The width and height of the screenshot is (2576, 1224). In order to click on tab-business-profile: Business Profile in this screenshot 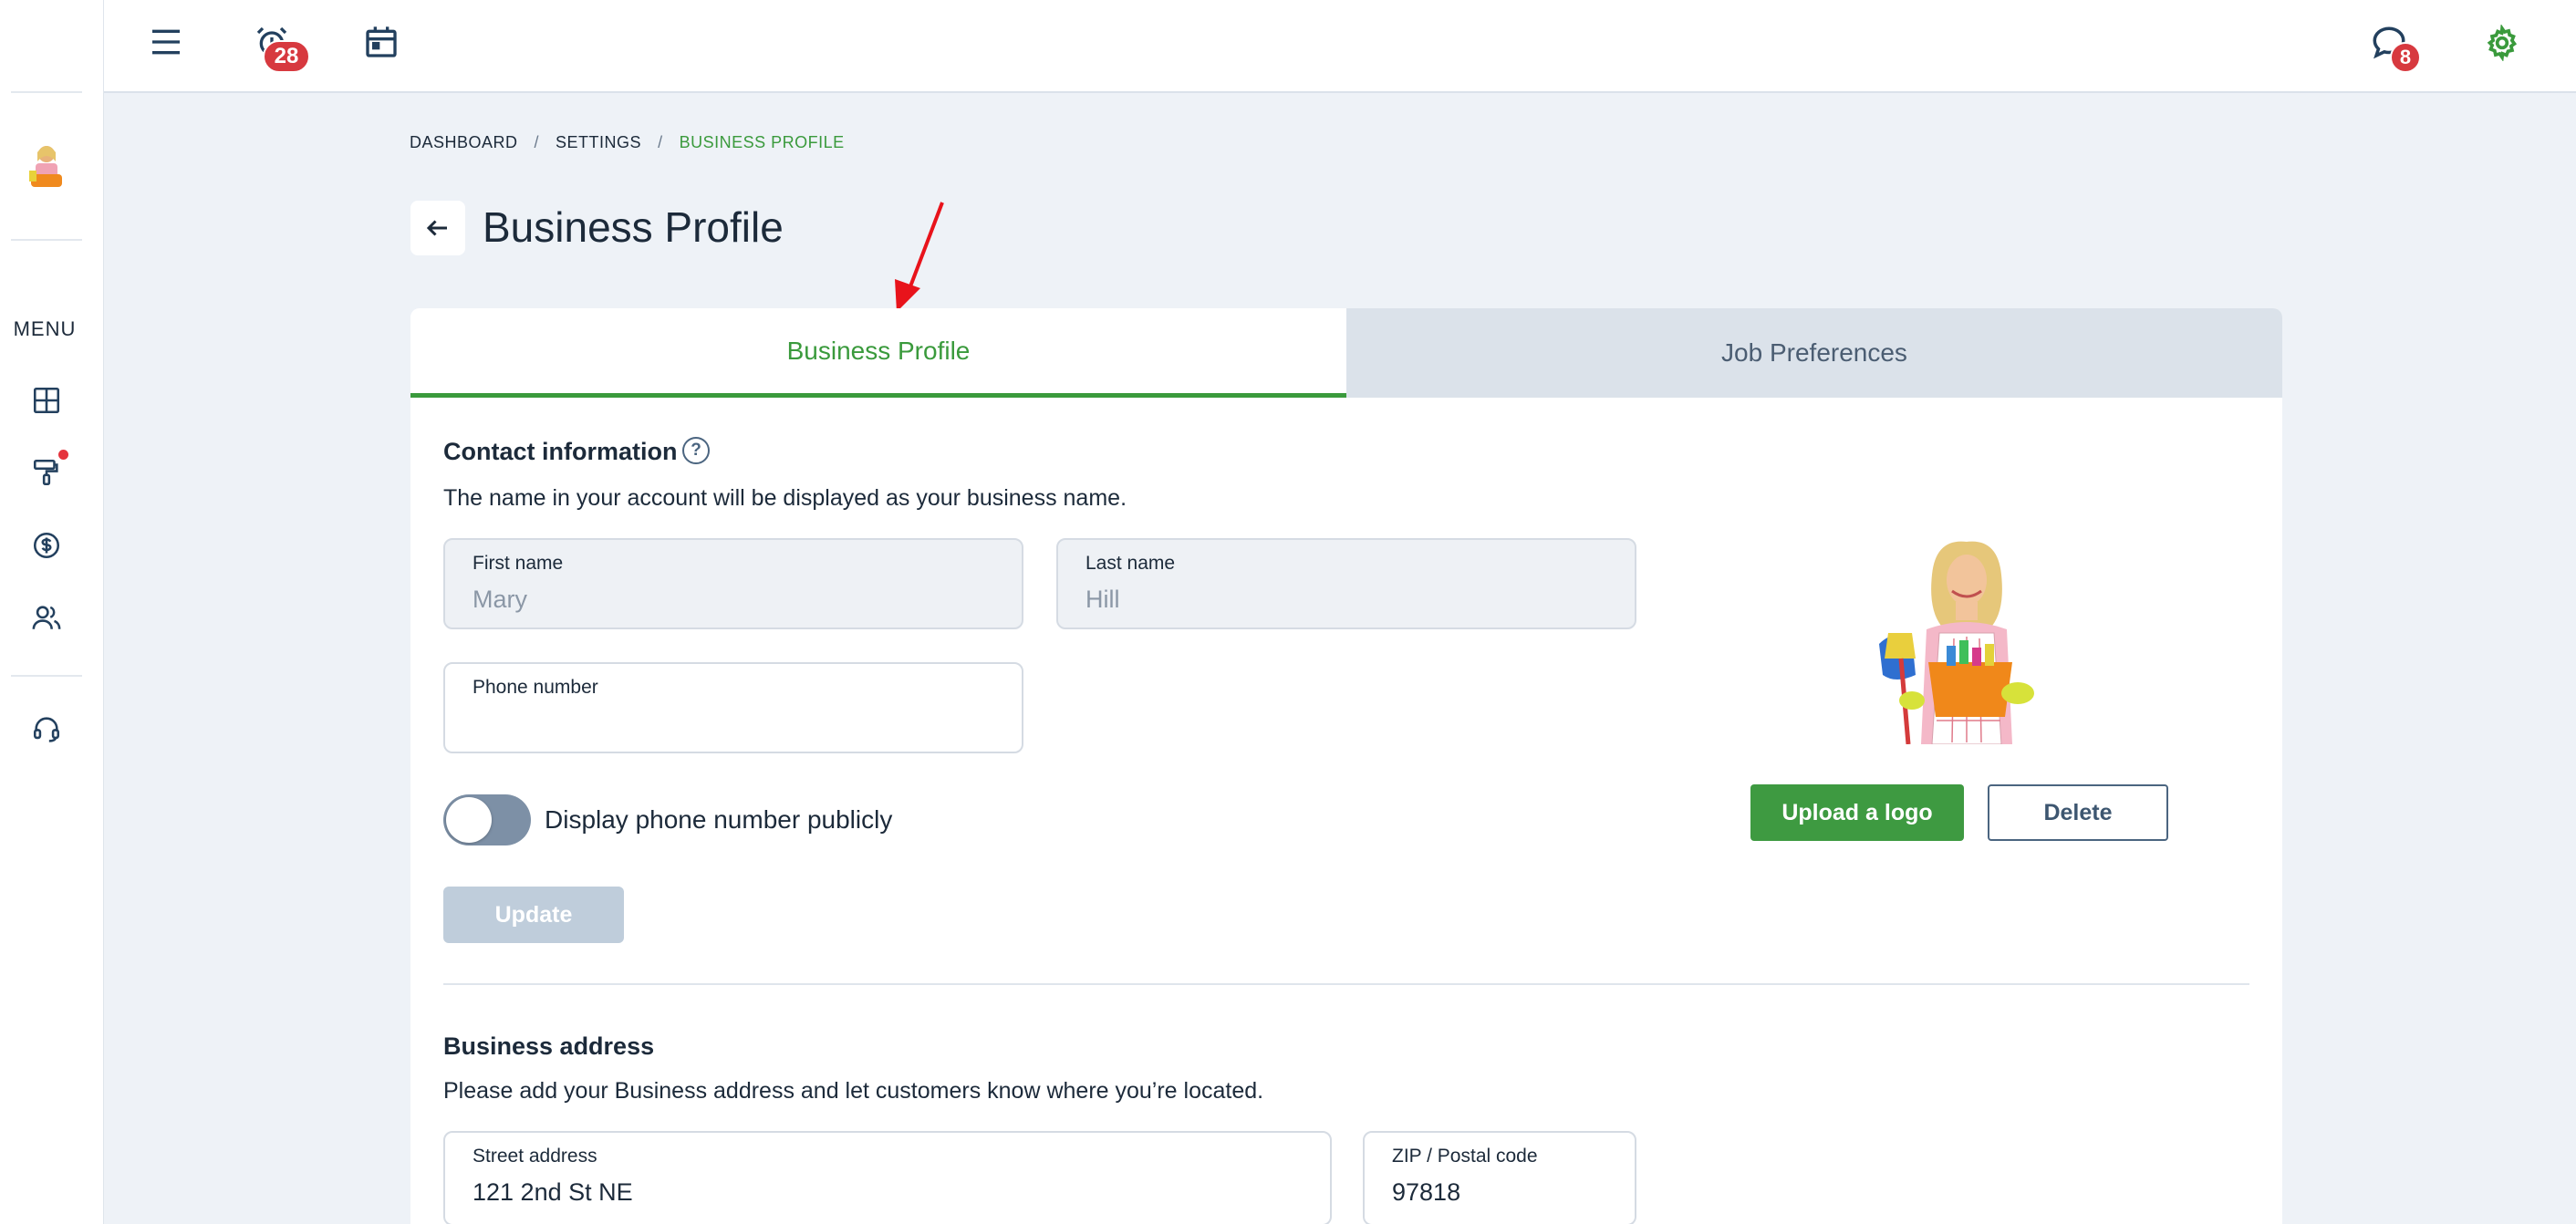, I will do `click(878, 353)`.